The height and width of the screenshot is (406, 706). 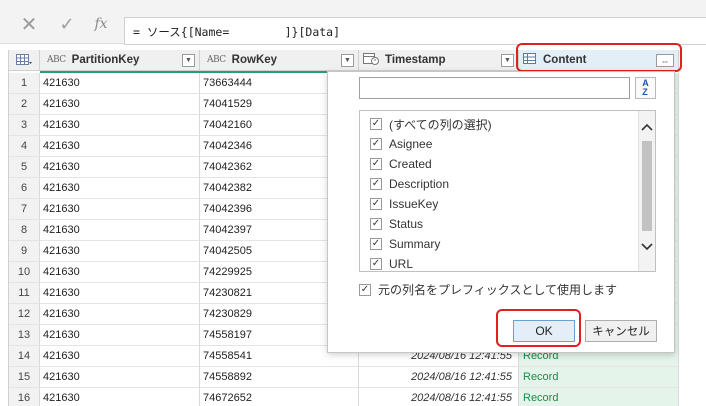 I want to click on column-list-item: ✓ Summary, so click(x=405, y=244).